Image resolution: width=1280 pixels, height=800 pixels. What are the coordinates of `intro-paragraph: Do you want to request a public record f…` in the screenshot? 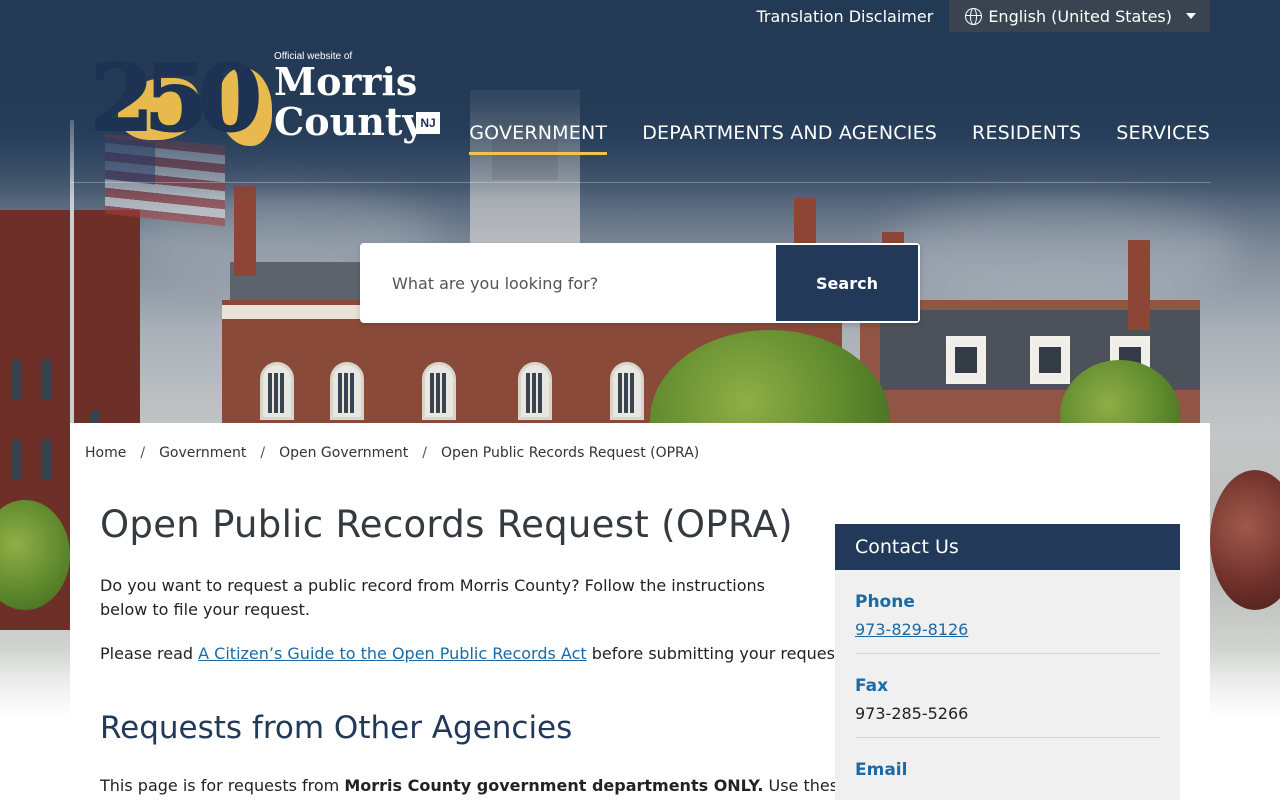 It's located at (432, 597).